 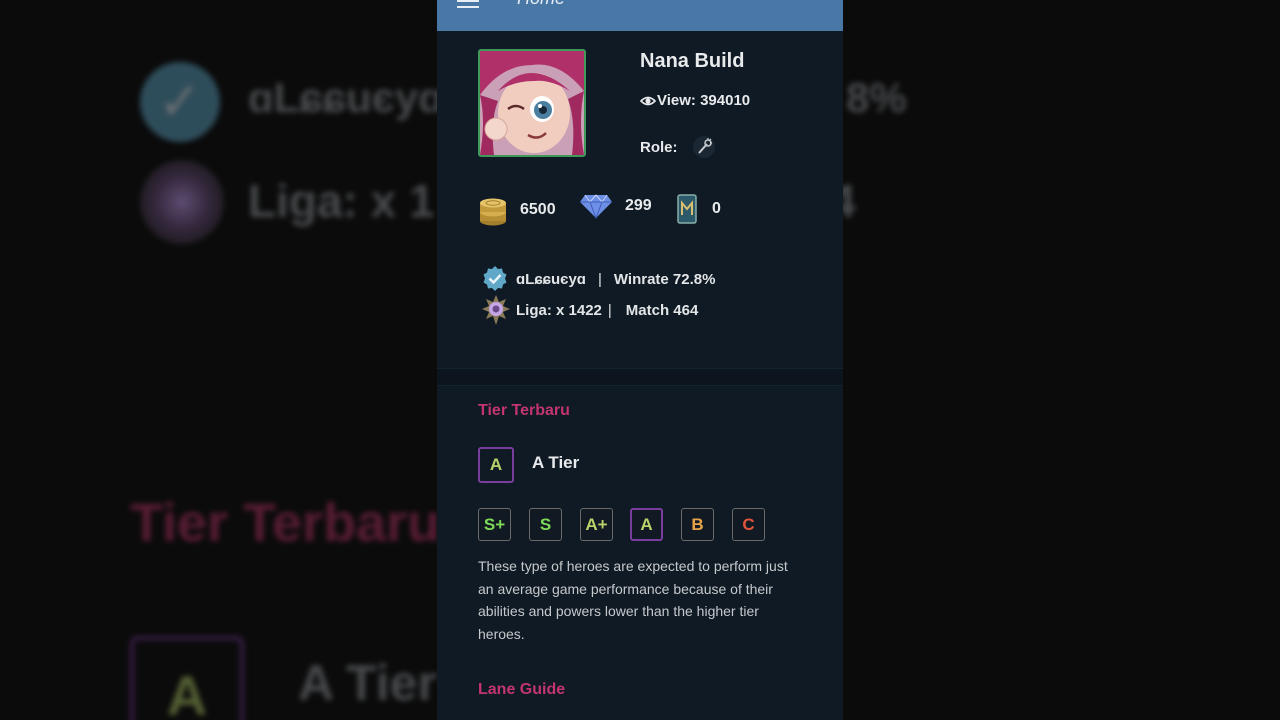 I want to click on backdrop-league-fragment: Liga: x 1, so click(x=341, y=201).